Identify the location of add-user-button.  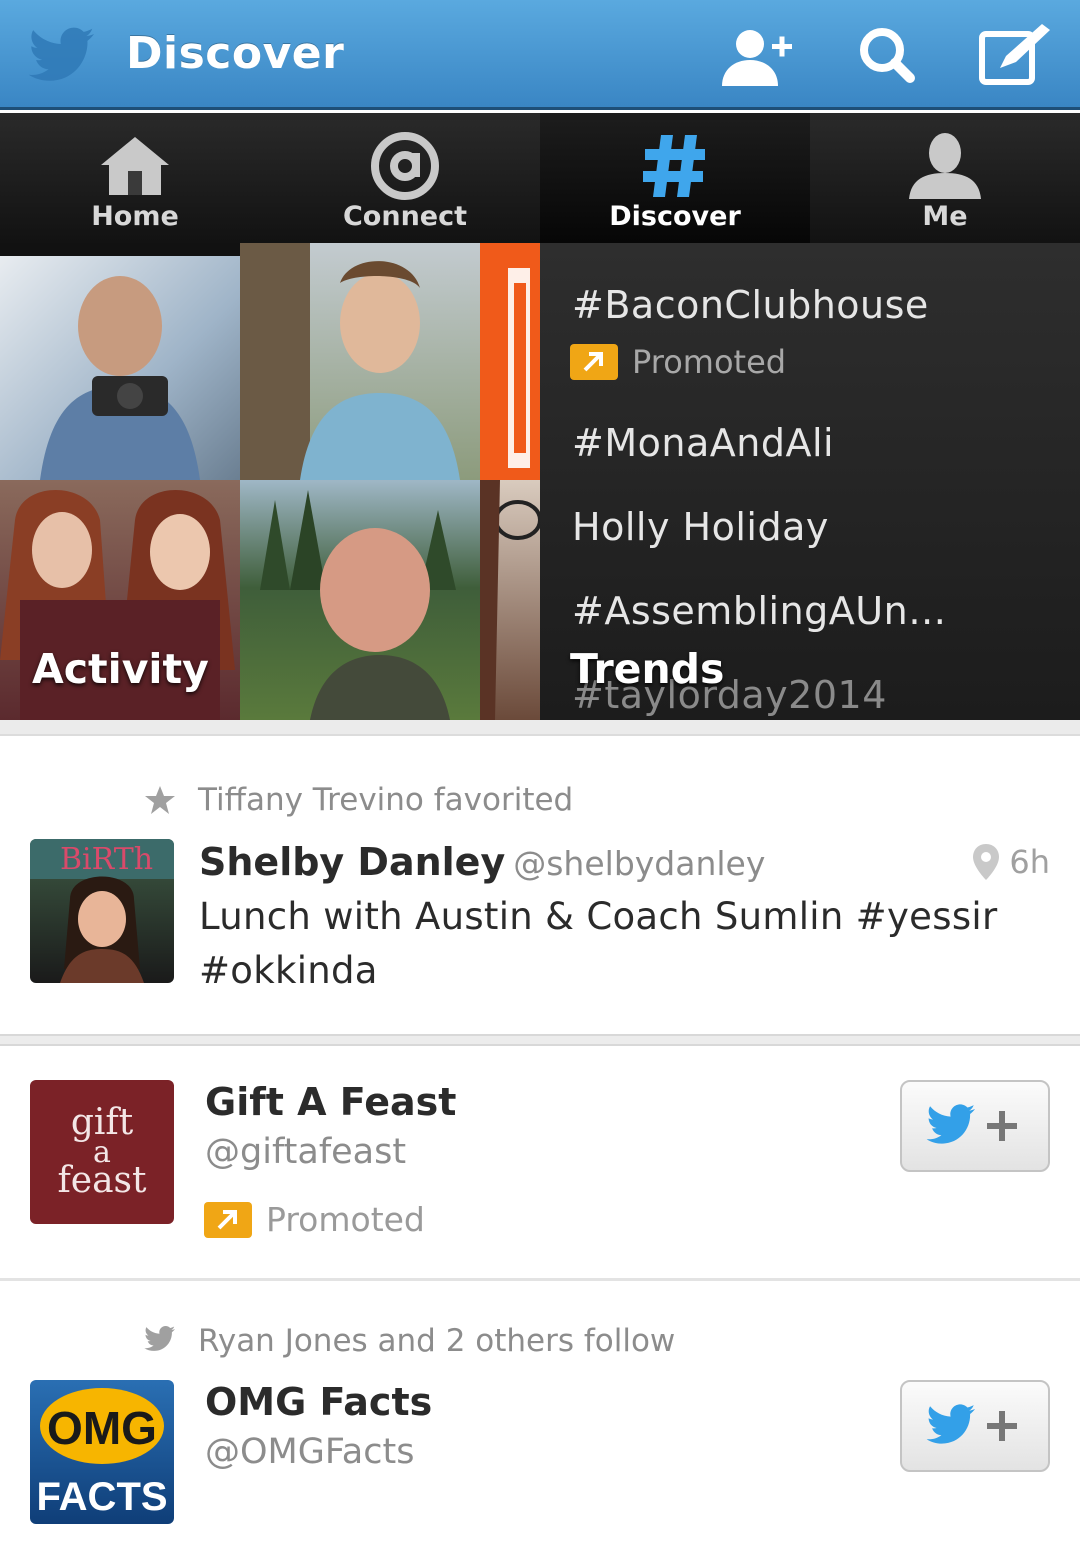
(756, 56).